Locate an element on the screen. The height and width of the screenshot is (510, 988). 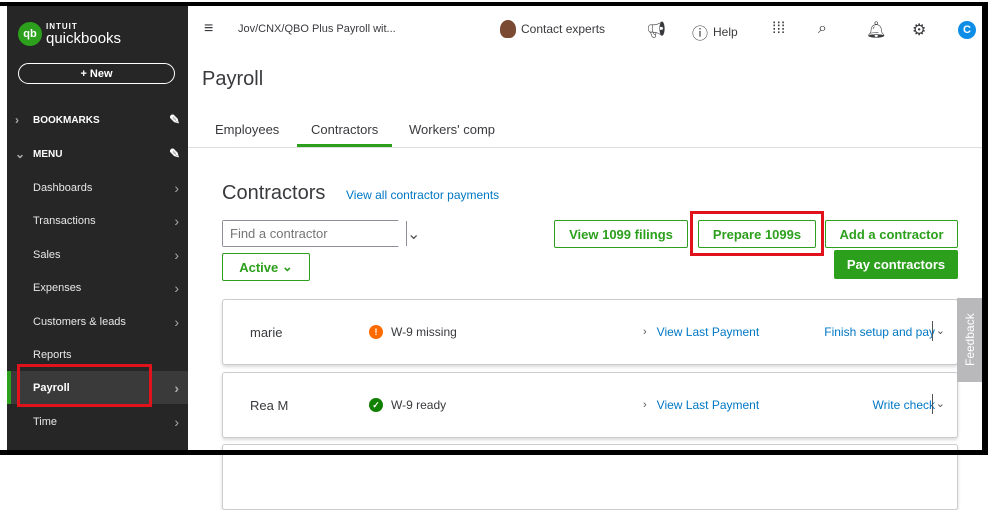
qb-logo-icon: qb is located at coordinates (30, 34).